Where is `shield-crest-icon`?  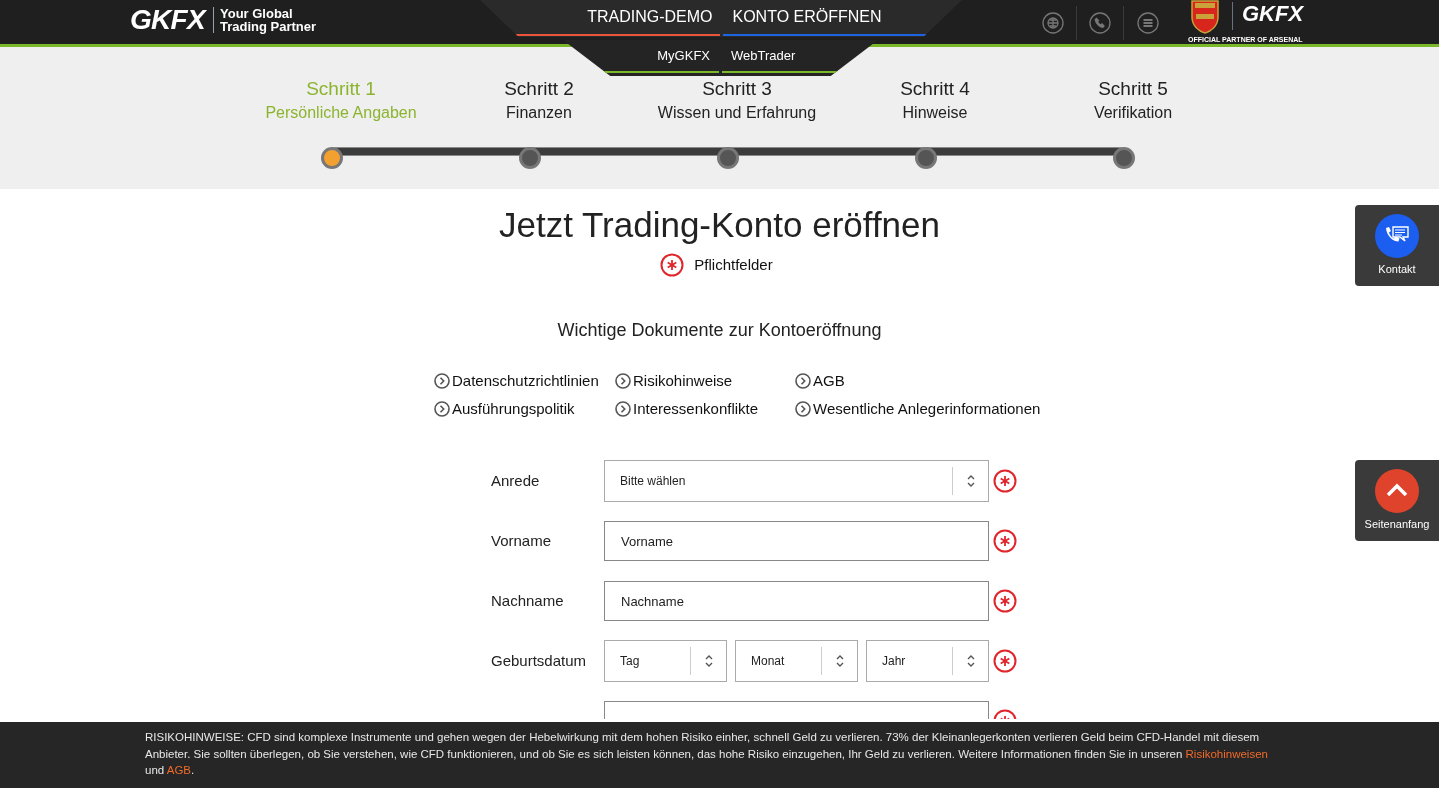 shield-crest-icon is located at coordinates (1205, 17).